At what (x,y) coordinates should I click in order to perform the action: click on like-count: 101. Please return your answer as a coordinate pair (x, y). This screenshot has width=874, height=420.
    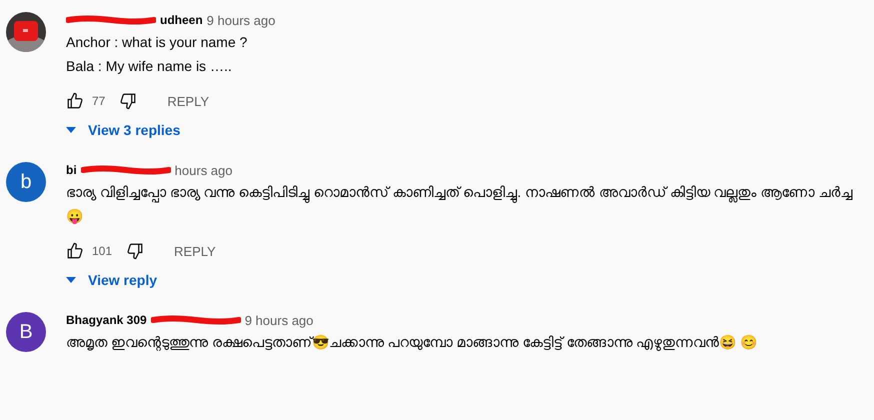
    Looking at the image, I should click on (102, 251).